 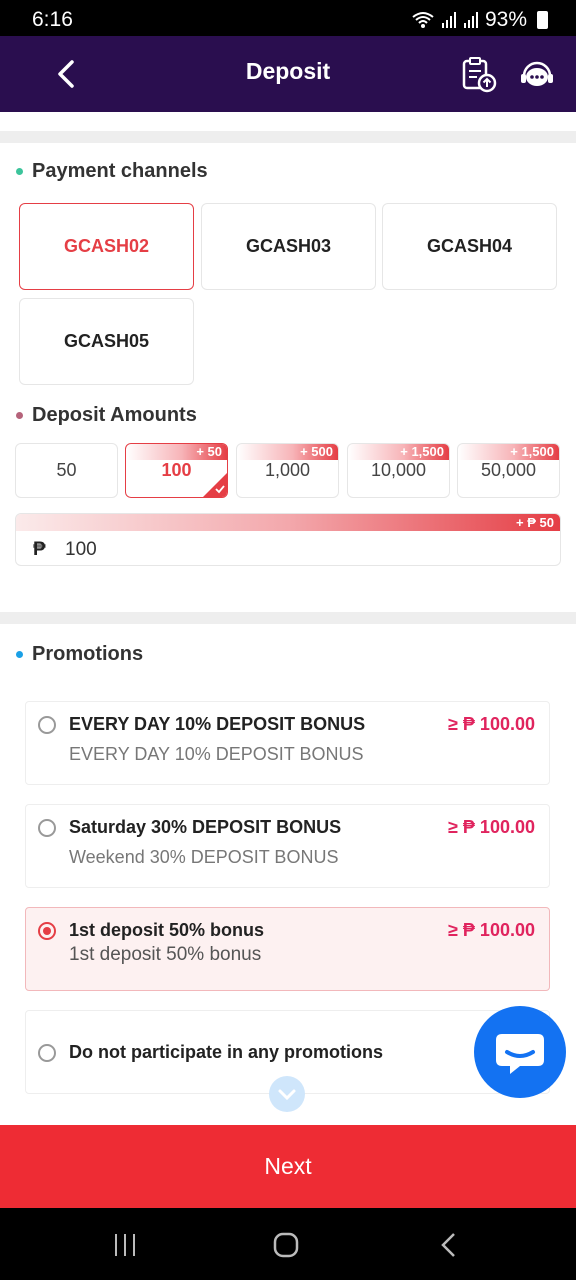 I want to click on recent-apps-icon, so click(x=125, y=1245).